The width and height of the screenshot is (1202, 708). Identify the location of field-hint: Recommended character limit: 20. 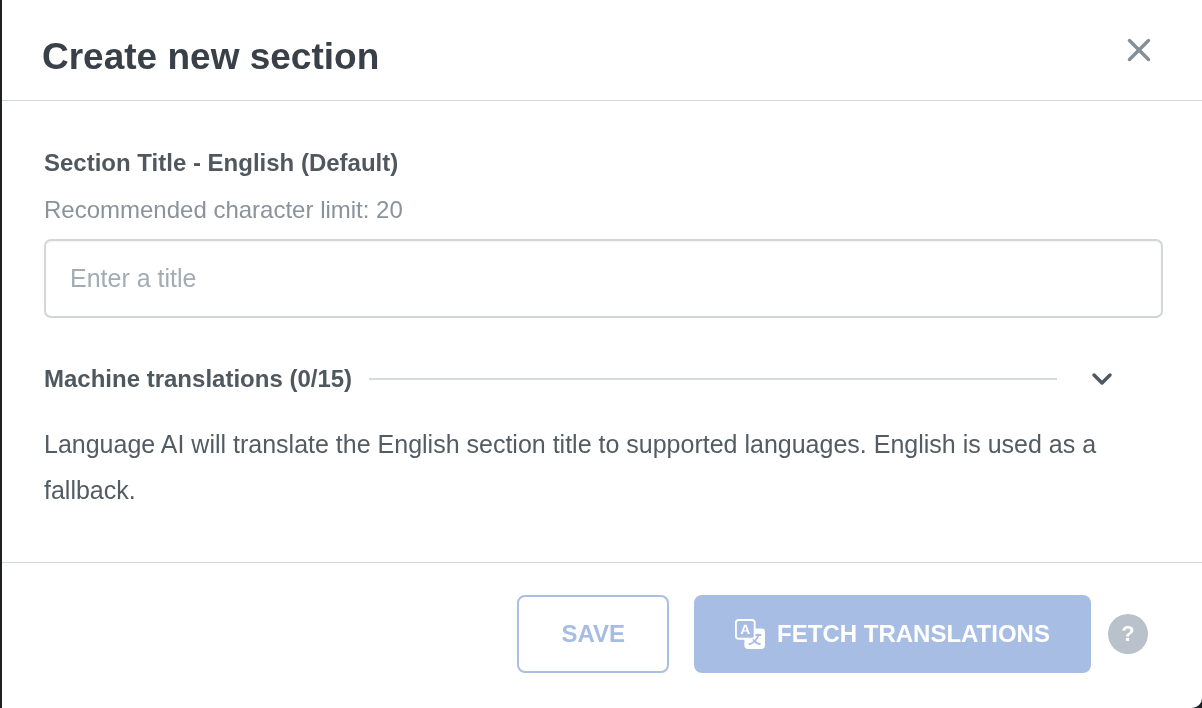
(224, 210).